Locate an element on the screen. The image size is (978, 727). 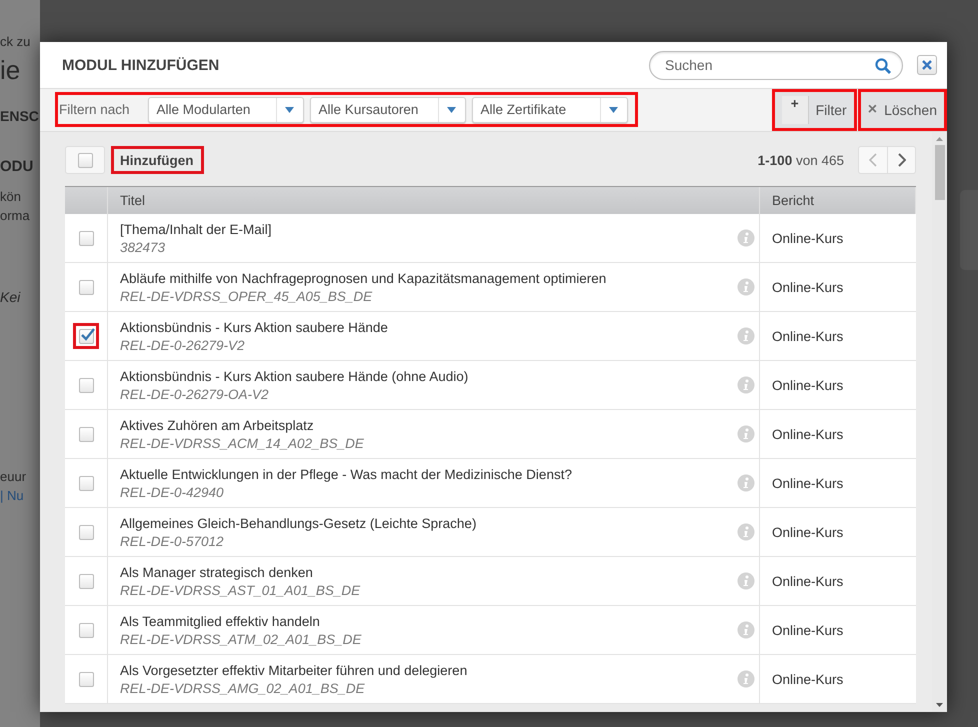
background-text: ck zu is located at coordinates (16, 41).